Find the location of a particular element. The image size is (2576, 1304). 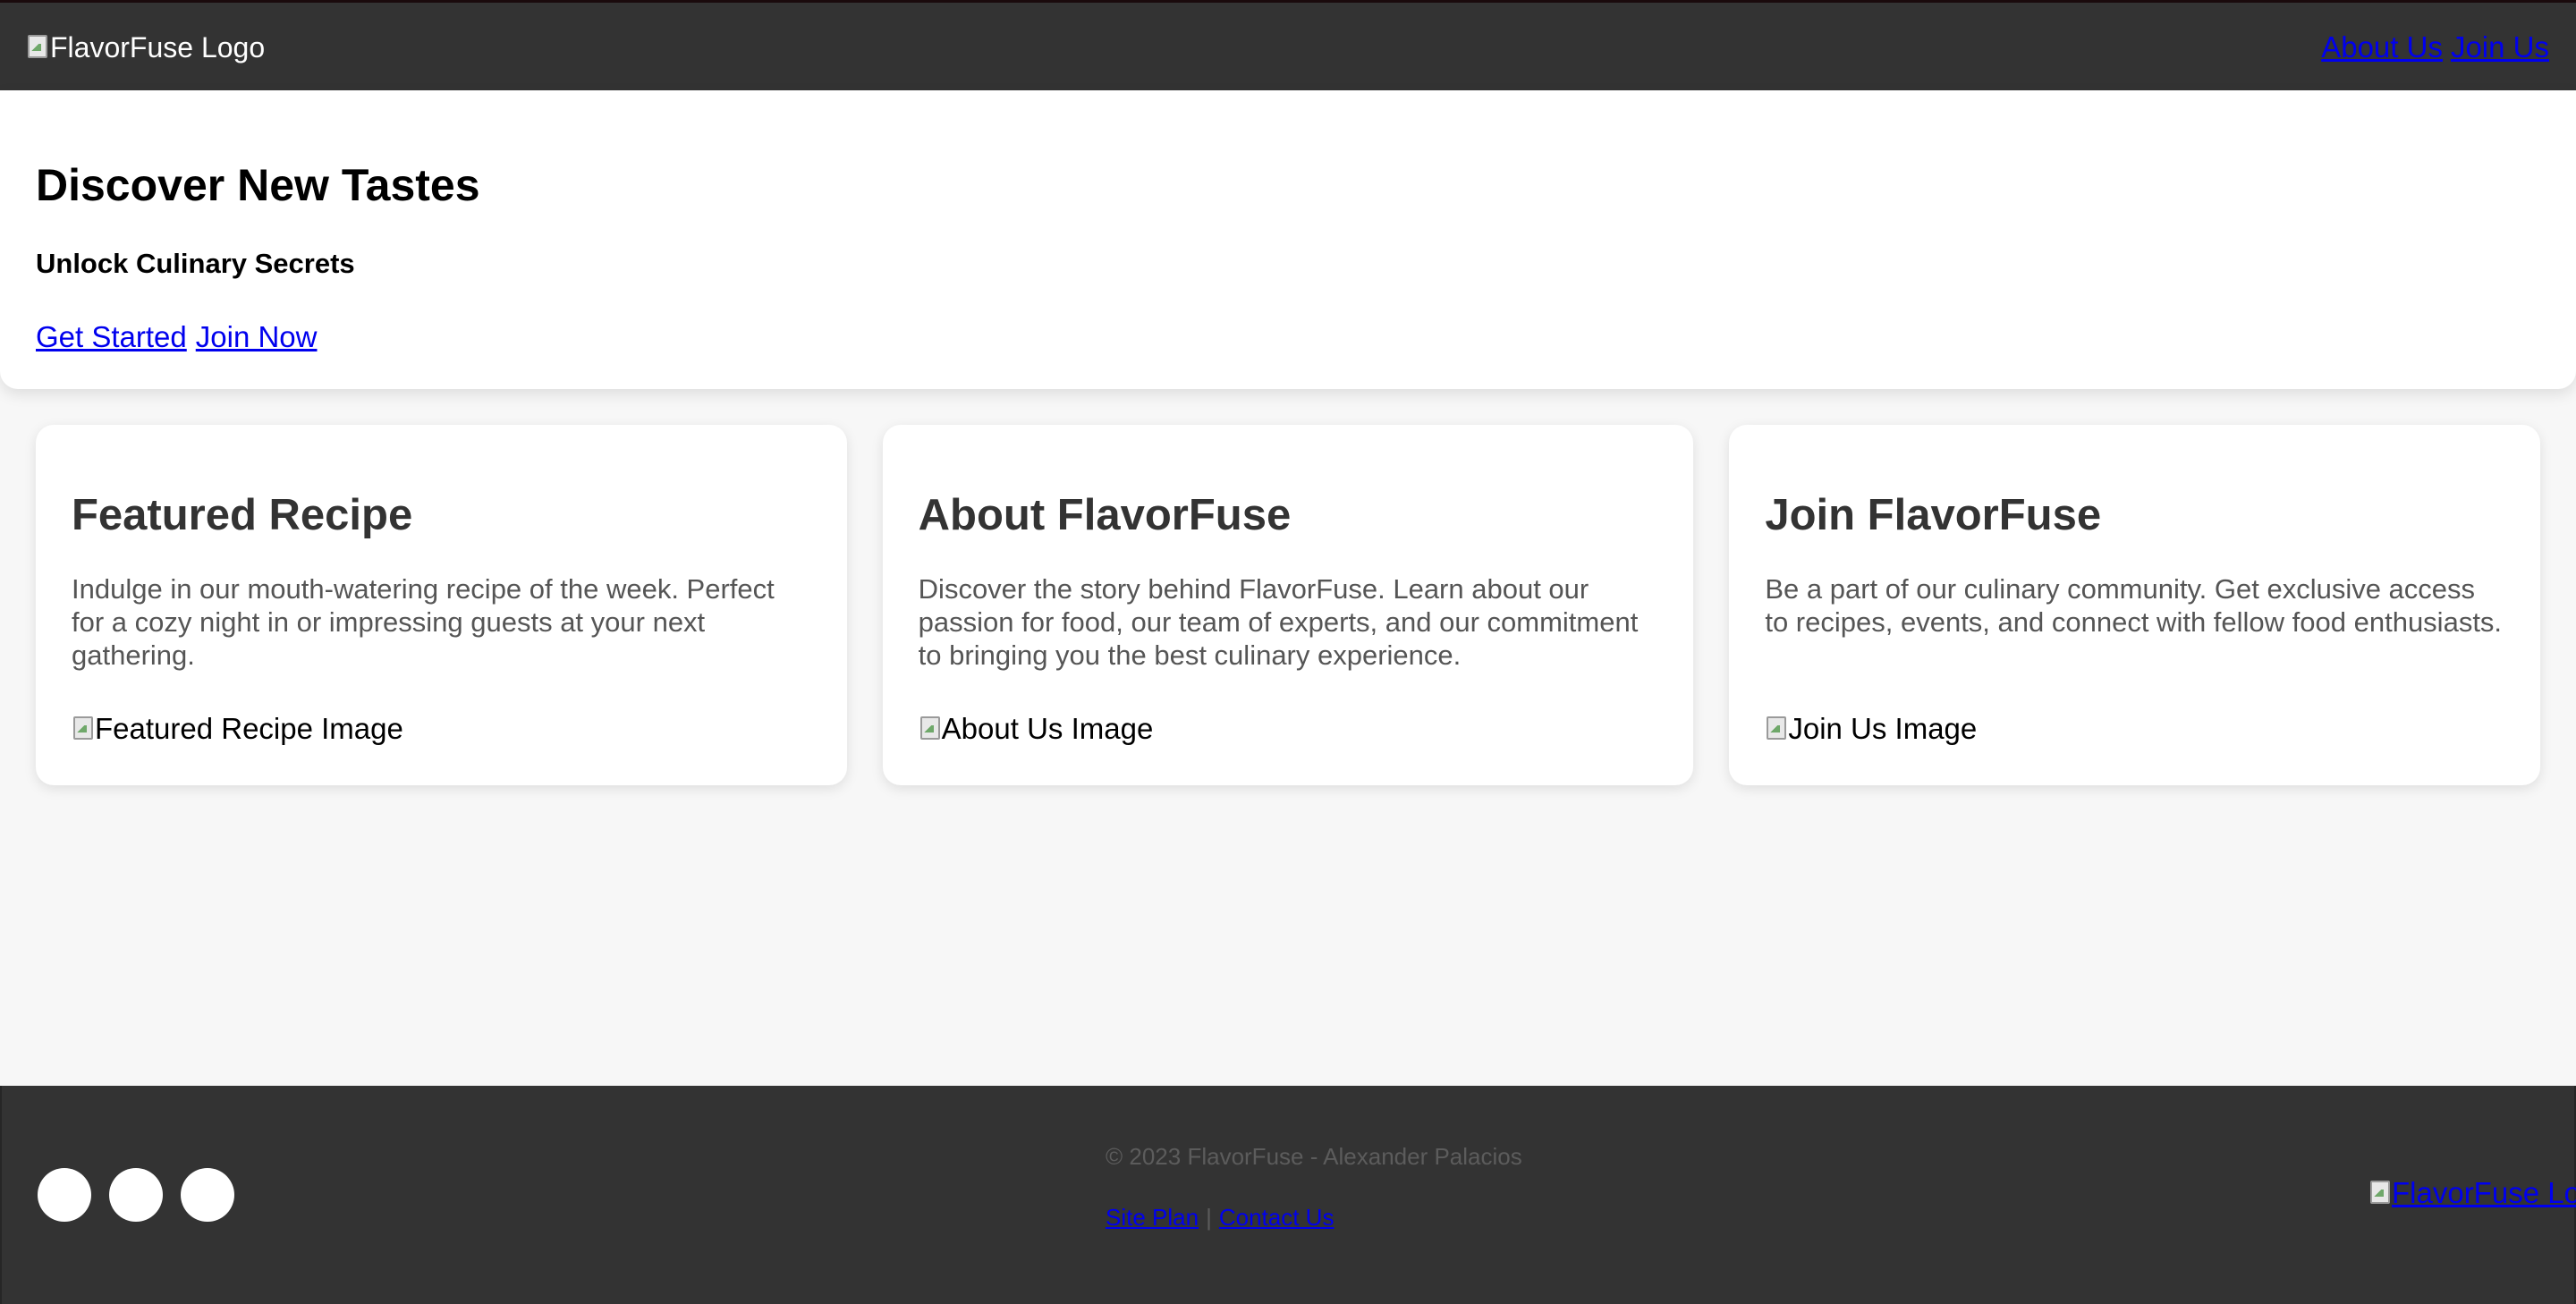

site-plan-link: Site Plan is located at coordinates (1152, 1217).